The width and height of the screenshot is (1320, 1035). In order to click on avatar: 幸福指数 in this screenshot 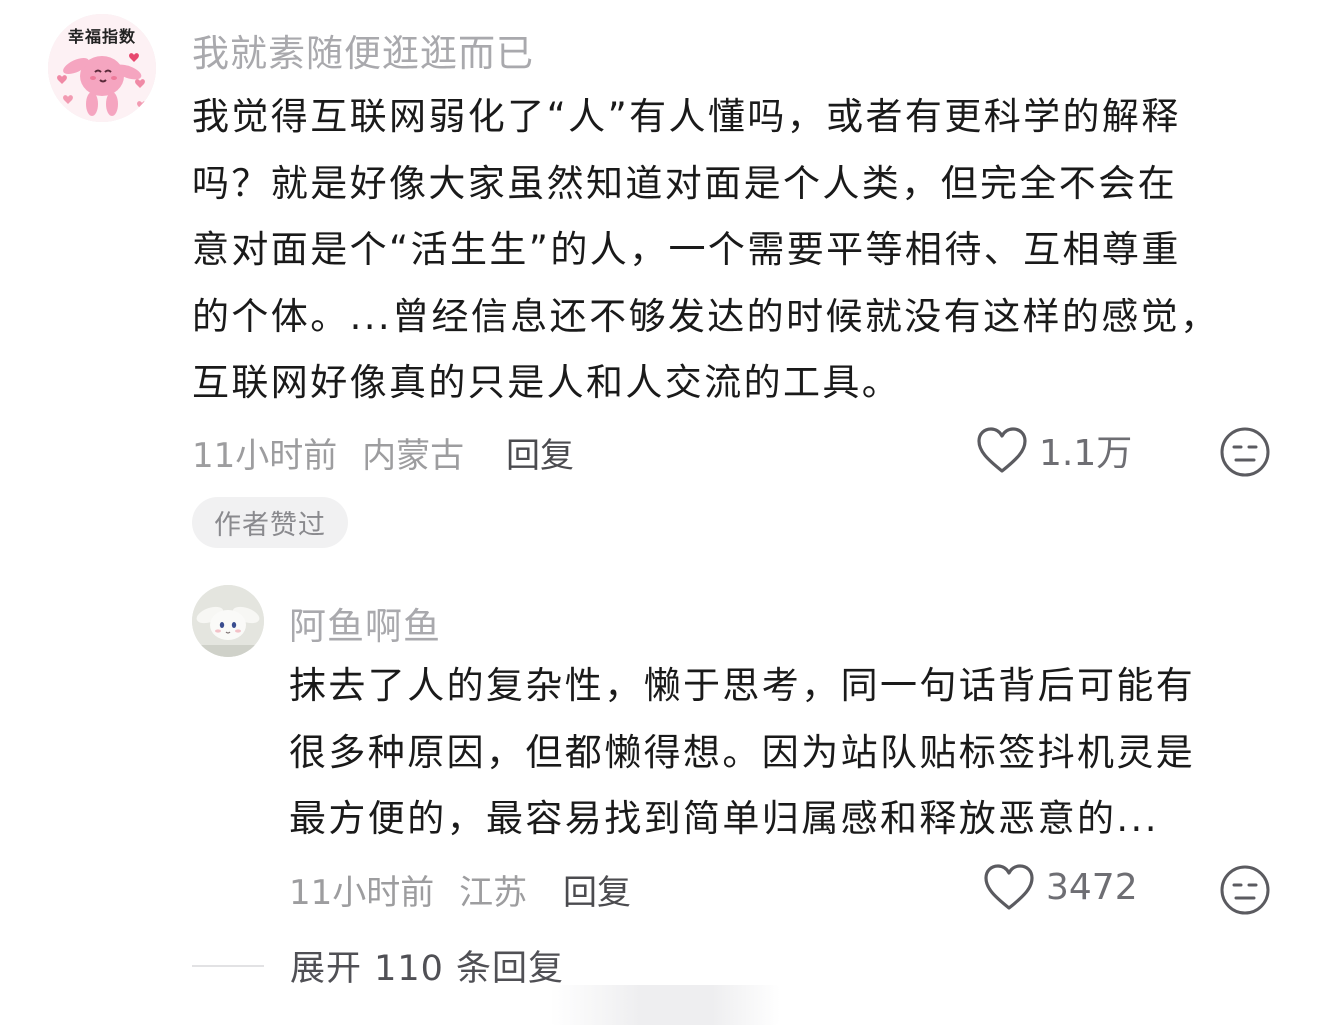, I will do `click(102, 68)`.